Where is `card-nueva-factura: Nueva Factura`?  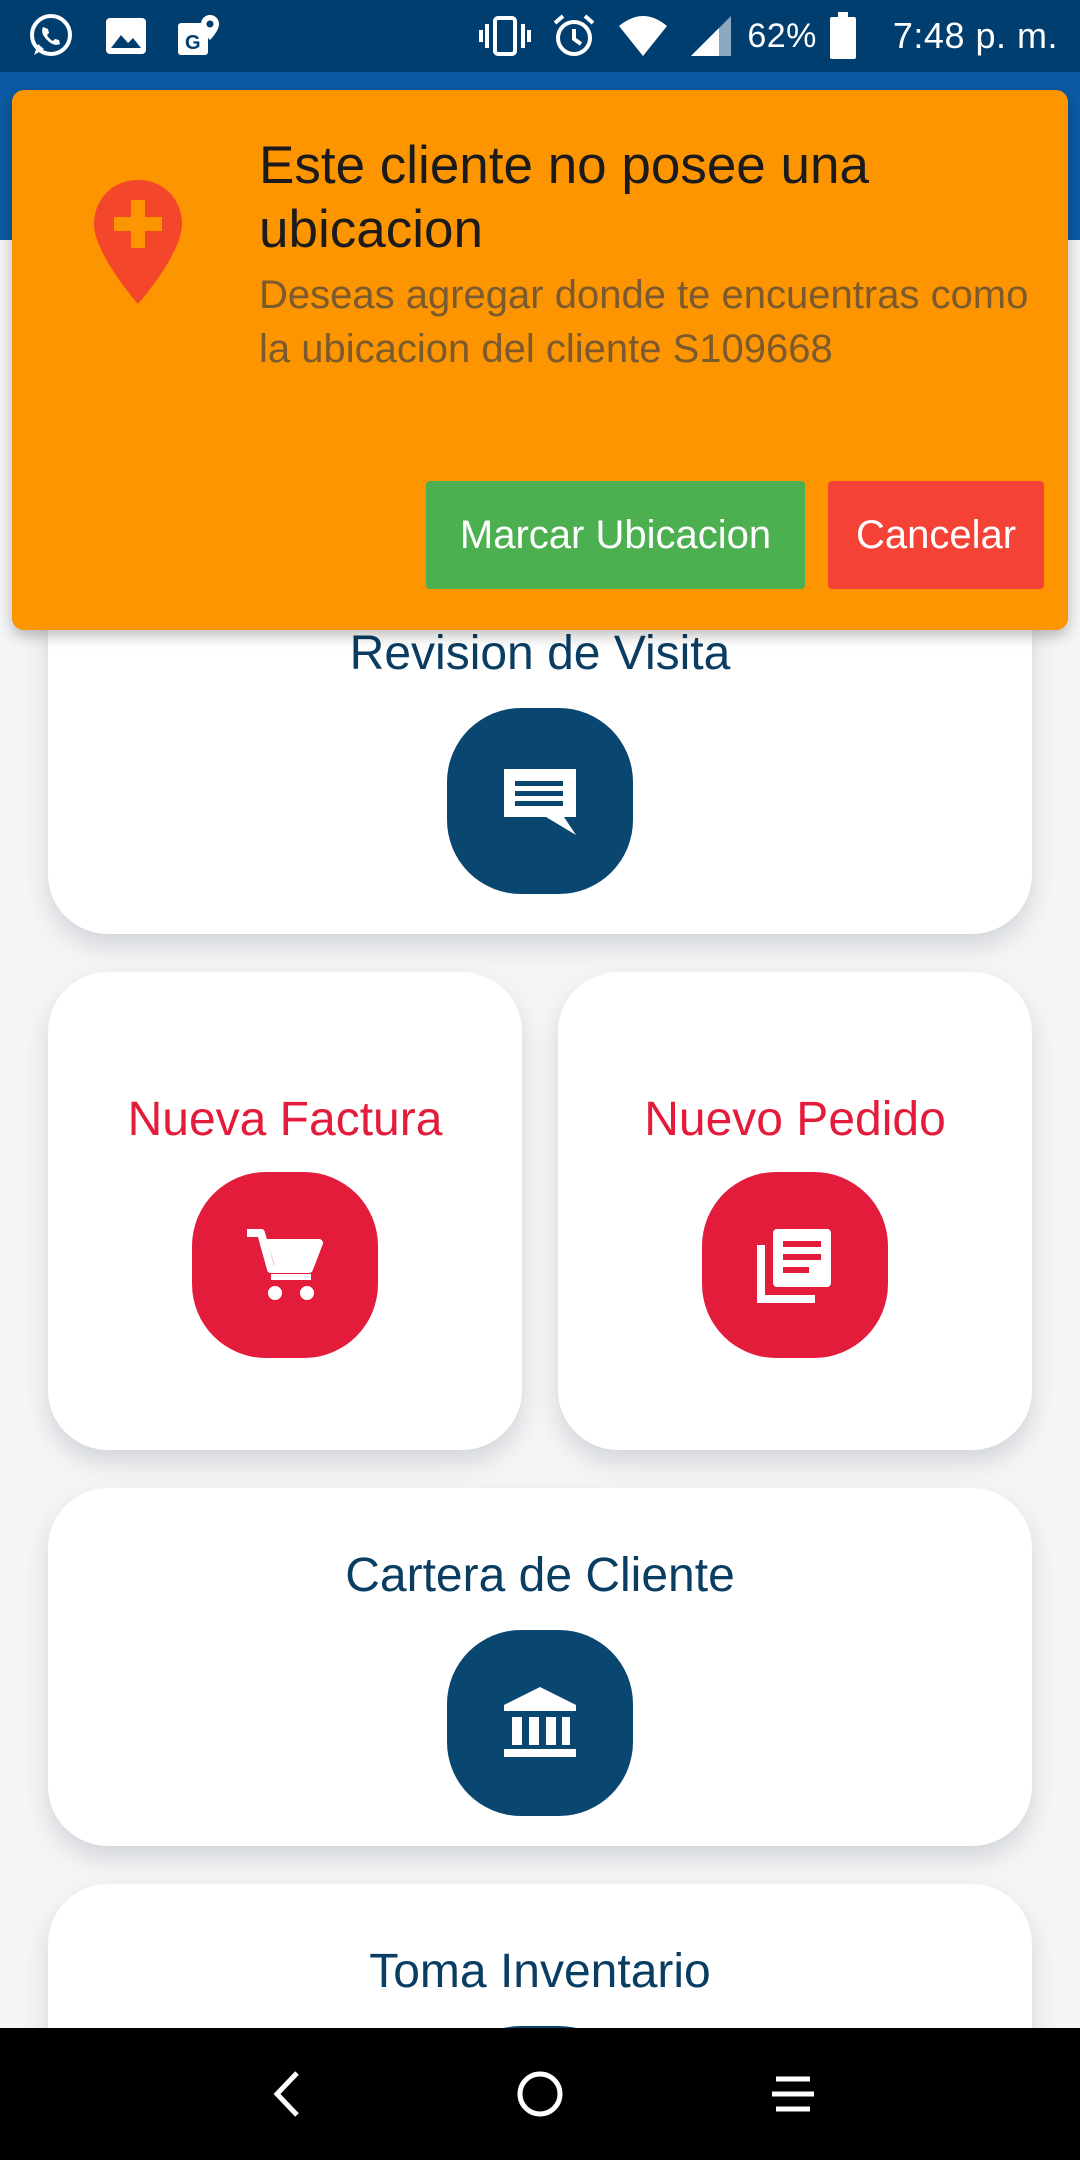 card-nueva-factura: Nueva Factura is located at coordinates (285, 1211).